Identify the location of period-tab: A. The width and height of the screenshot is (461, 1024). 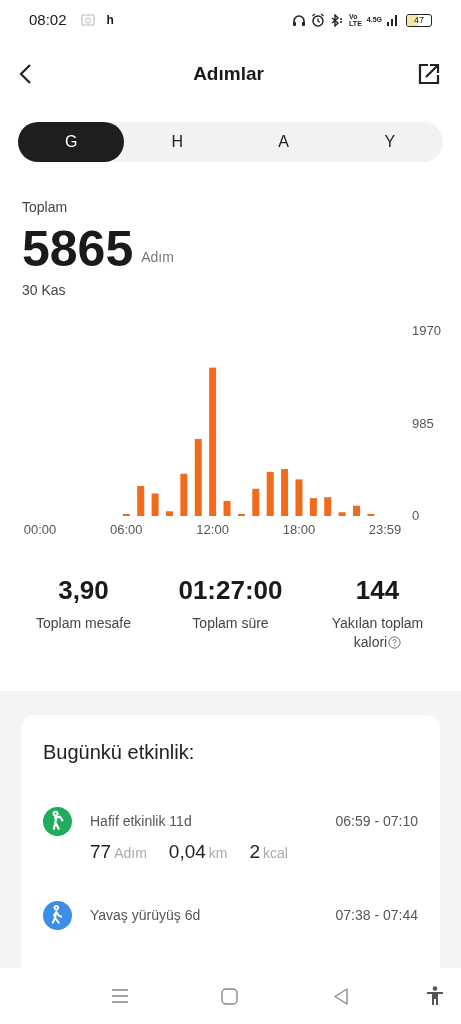
(283, 142).